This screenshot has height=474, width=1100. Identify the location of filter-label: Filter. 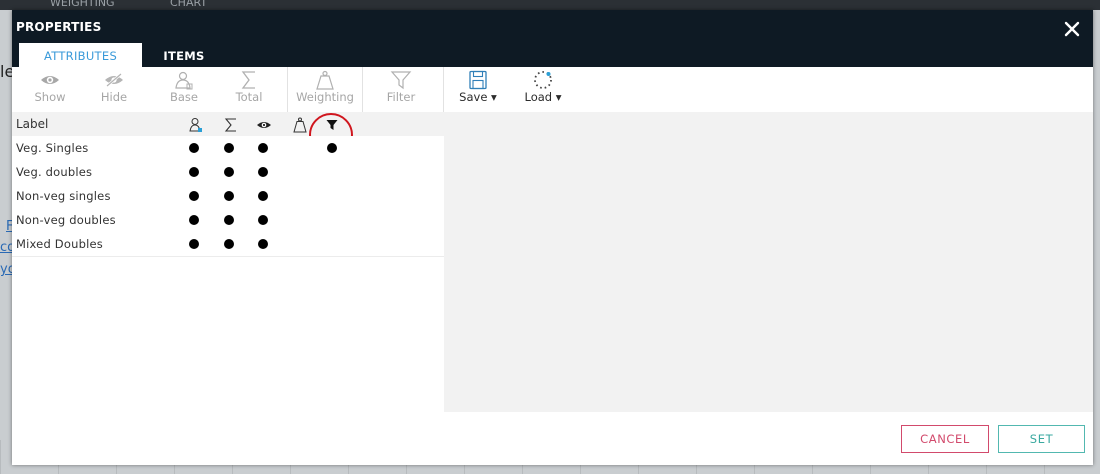
(401, 97).